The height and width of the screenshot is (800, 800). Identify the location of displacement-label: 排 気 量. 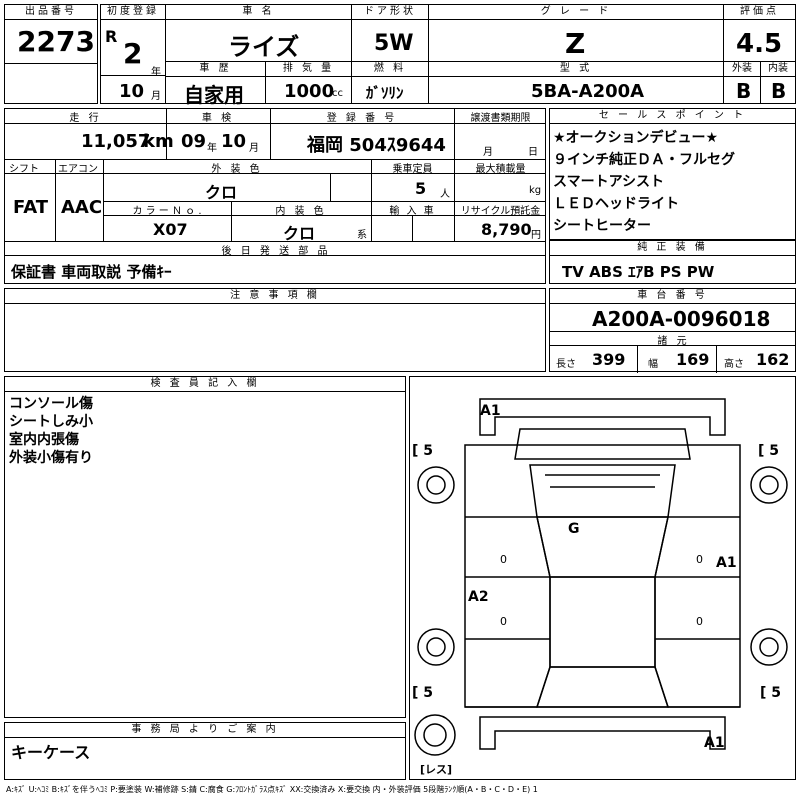
(308, 69).